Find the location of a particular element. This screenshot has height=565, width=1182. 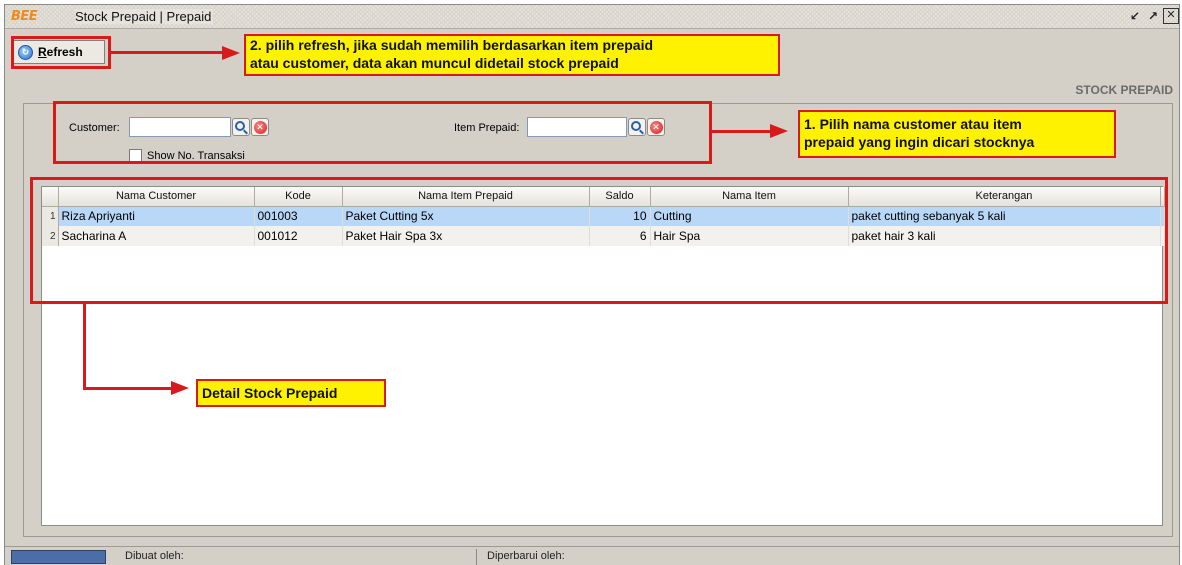

annotation-arrow-detail-head is located at coordinates (180, 388).